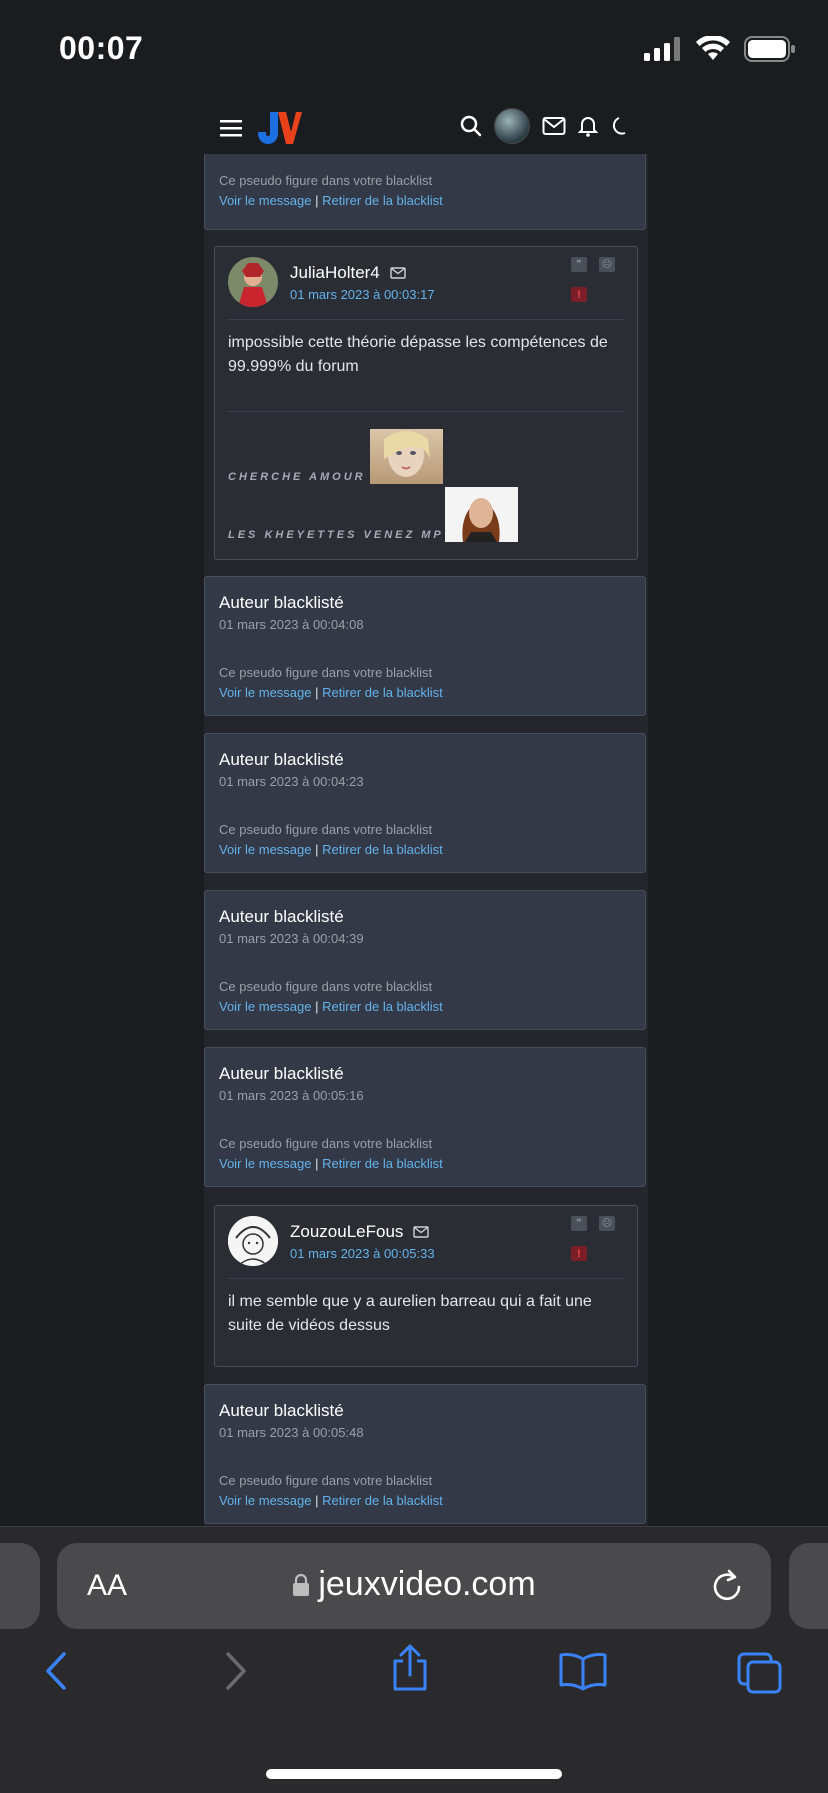  What do you see at coordinates (280, 128) in the screenshot?
I see `jv-logo-icon` at bounding box center [280, 128].